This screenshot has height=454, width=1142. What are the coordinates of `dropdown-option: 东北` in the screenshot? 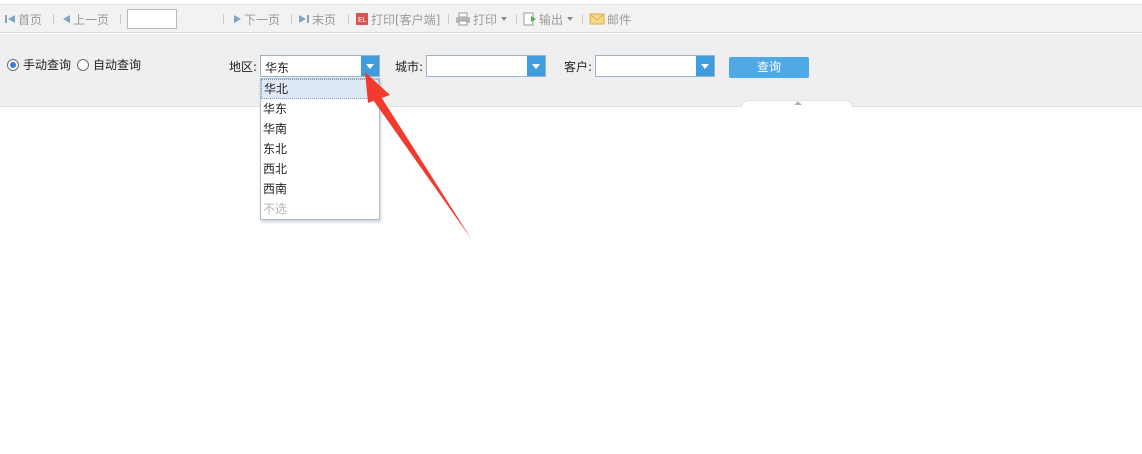 It's located at (320, 149).